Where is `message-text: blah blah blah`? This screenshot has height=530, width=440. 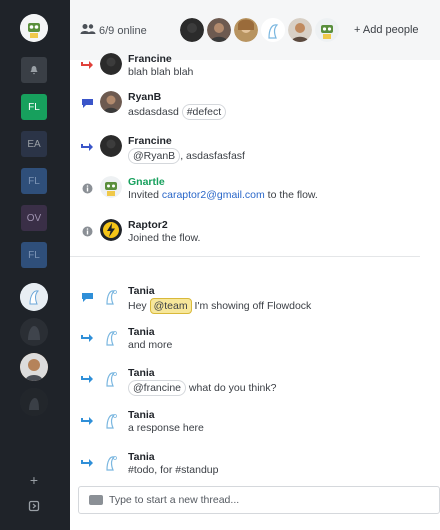
message-text: blah blah blah is located at coordinates (161, 72).